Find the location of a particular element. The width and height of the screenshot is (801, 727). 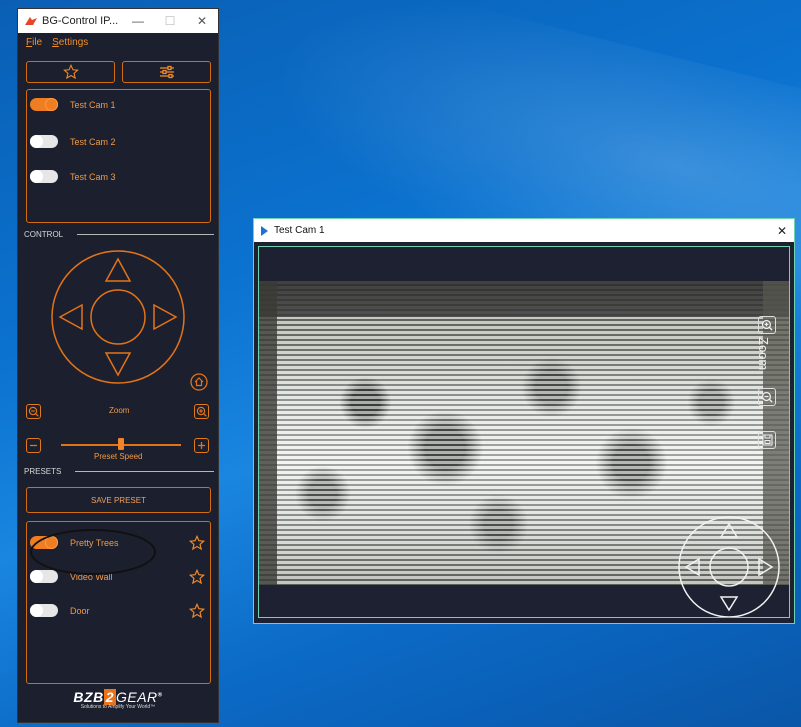

menu-file: File is located at coordinates (34, 42).